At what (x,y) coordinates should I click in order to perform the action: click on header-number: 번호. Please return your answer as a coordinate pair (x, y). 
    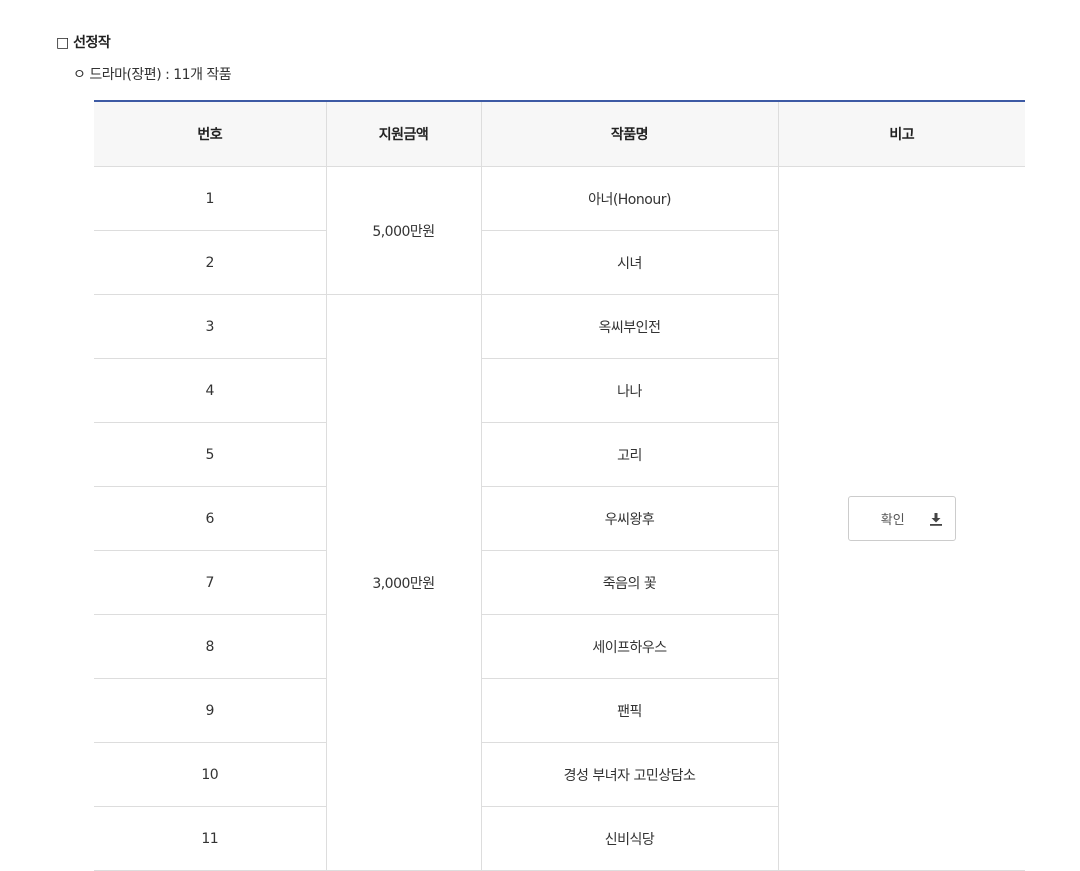
    Looking at the image, I should click on (210, 134).